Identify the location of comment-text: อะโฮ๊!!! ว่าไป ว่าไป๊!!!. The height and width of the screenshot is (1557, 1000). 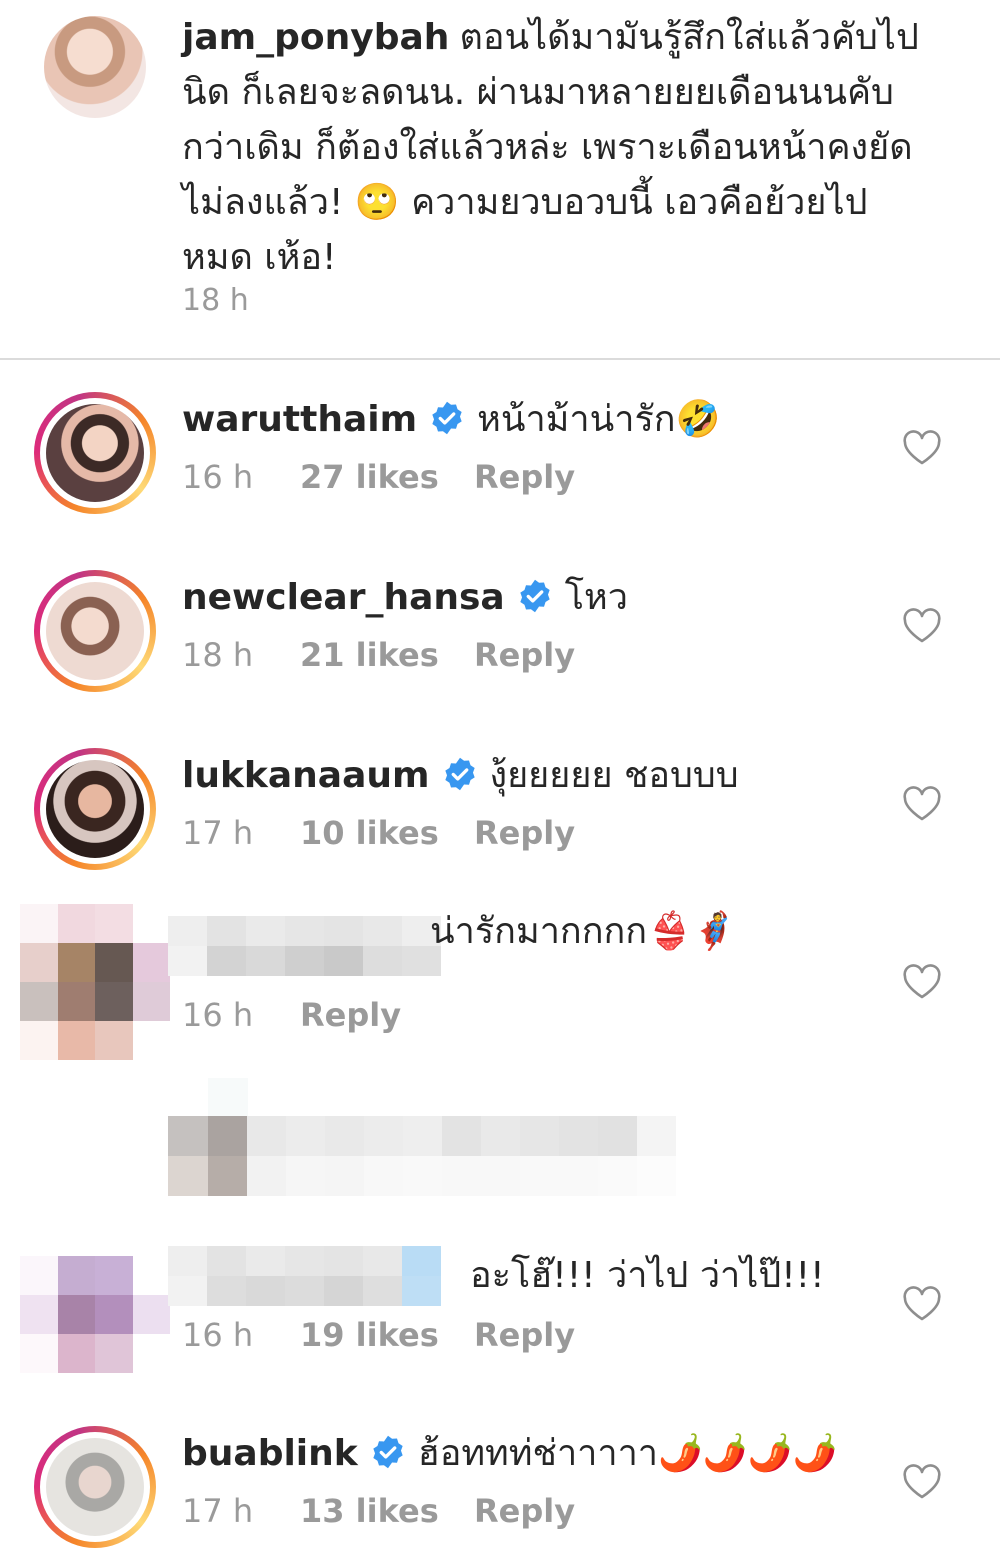
(647, 1275).